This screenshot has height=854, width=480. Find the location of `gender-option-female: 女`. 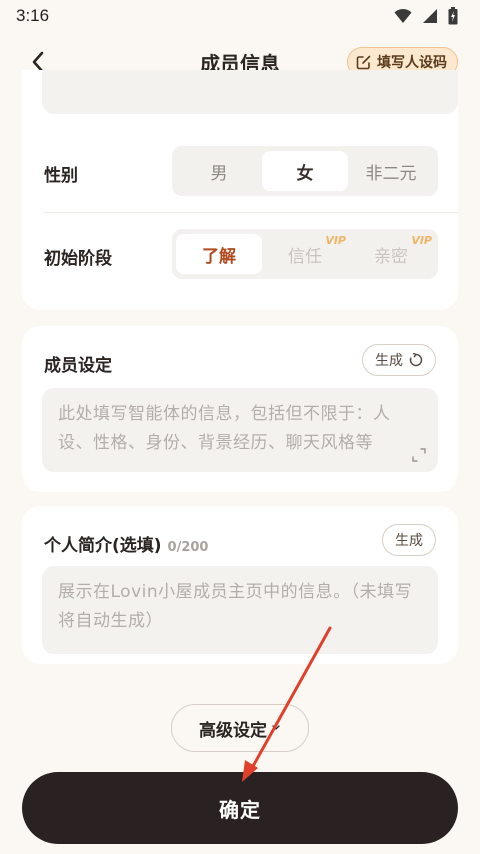

gender-option-female: 女 is located at coordinates (305, 171).